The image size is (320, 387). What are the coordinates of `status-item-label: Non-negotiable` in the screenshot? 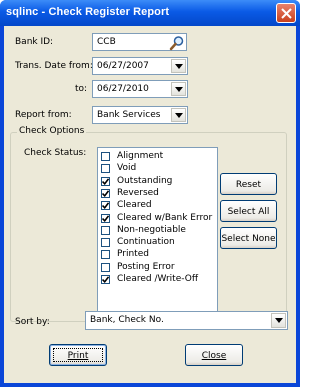 It's located at (151, 229).